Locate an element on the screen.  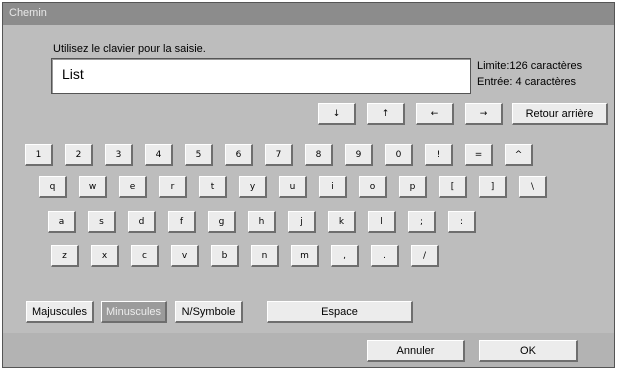
space-button: Espace is located at coordinates (340, 312).